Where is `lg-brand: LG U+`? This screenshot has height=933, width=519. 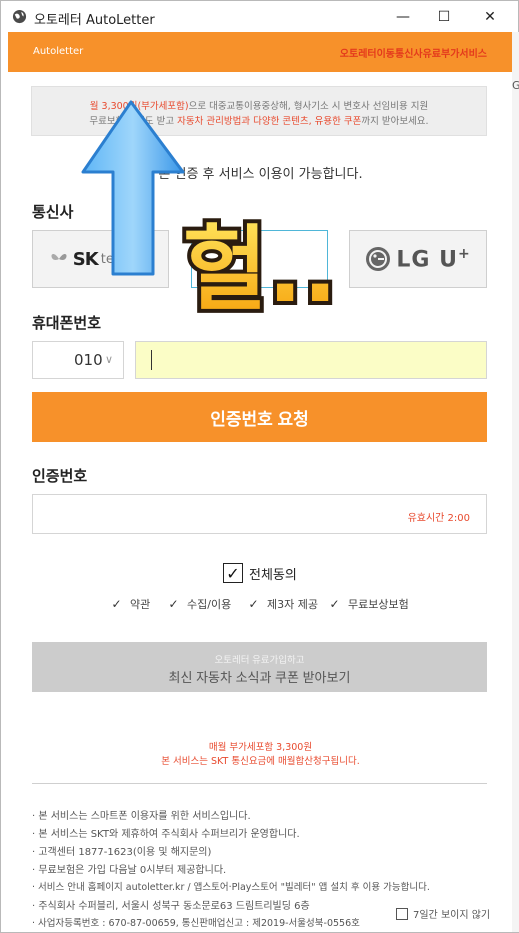 lg-brand: LG U+ is located at coordinates (433, 259).